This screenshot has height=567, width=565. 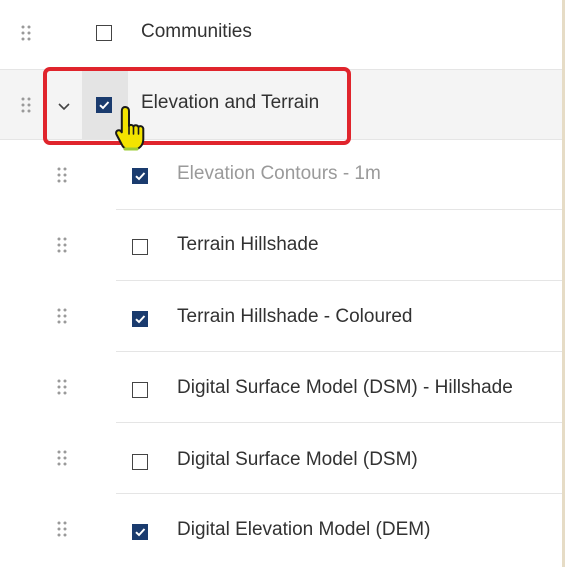 What do you see at coordinates (297, 459) in the screenshot?
I see `layer-label: Digital Surface Model (DSM)` at bounding box center [297, 459].